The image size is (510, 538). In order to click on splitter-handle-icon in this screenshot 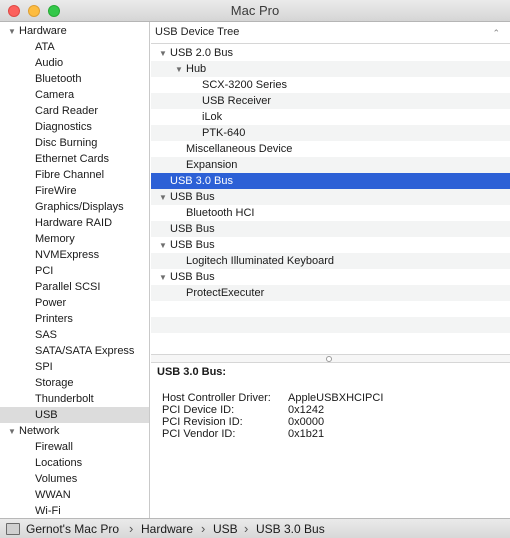, I will do `click(329, 359)`.